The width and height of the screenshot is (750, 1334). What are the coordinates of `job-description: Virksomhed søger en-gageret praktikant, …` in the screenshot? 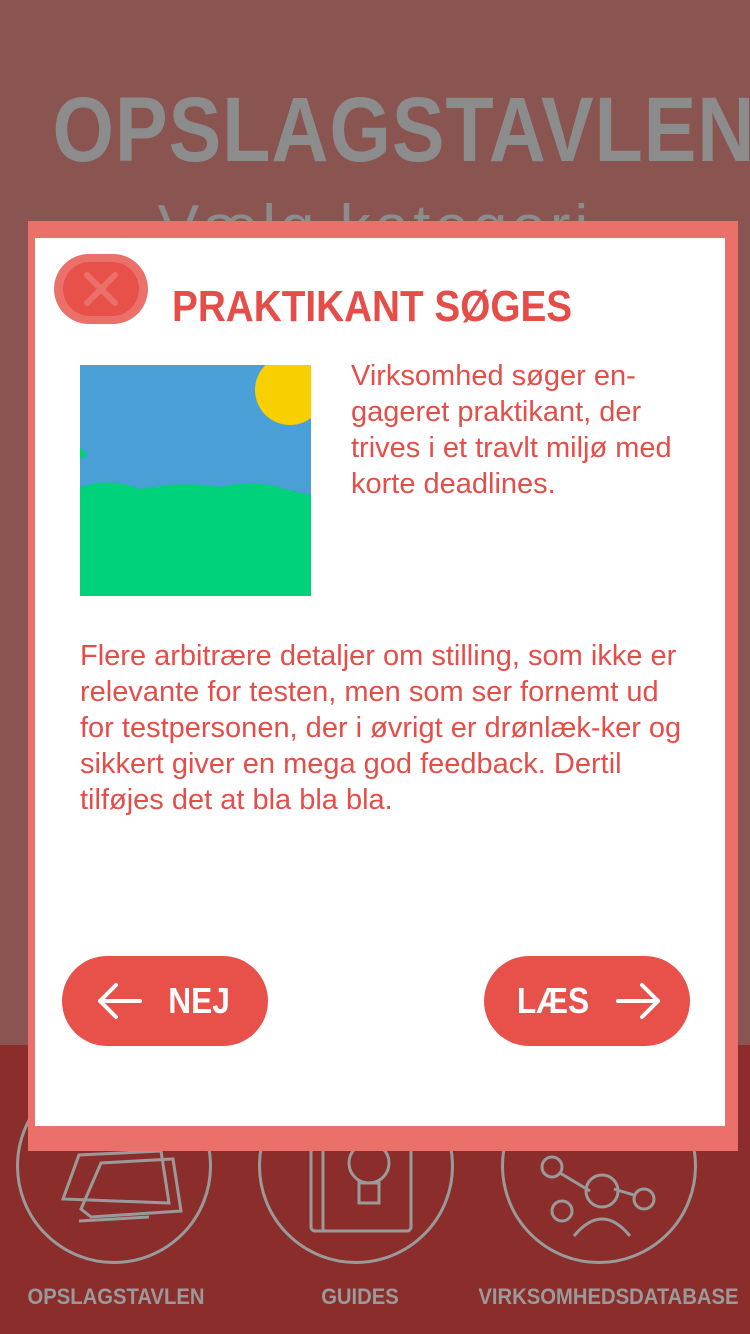 It's located at (511, 430).